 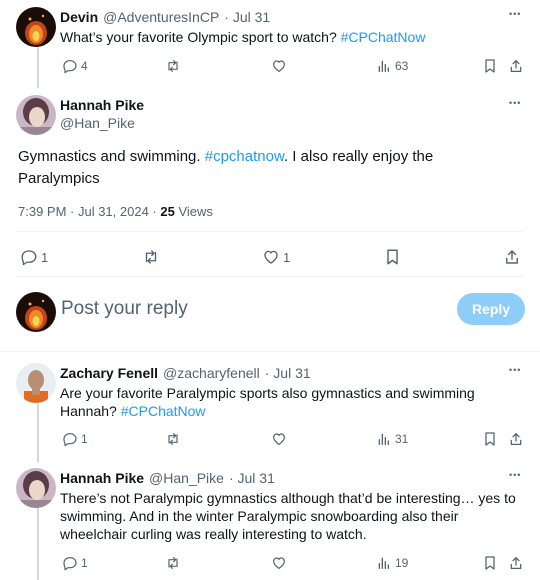 What do you see at coordinates (87, 211) in the screenshot?
I see `post-timestamp: 7:39 PM · Jul 31, 2024 ·` at bounding box center [87, 211].